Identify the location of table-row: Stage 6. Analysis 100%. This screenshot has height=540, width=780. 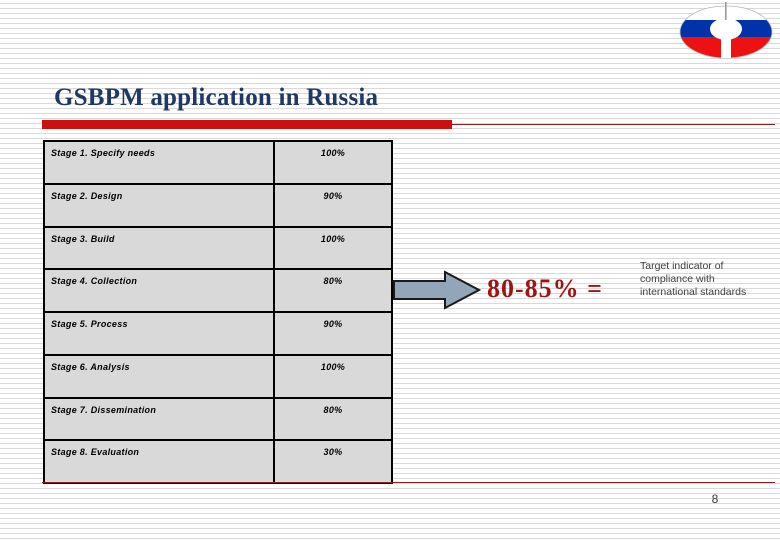
(218, 376).